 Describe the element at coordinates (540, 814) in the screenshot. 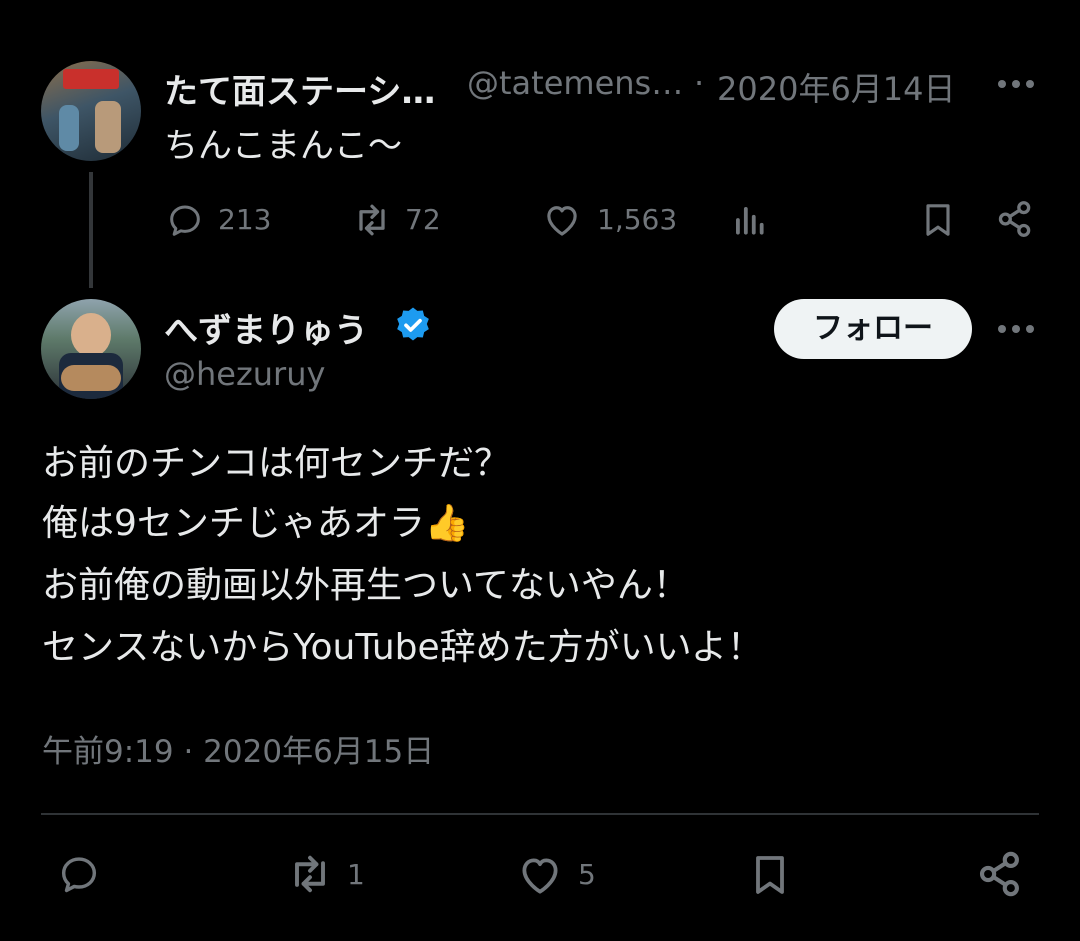

I see `action-bar-divider` at that location.